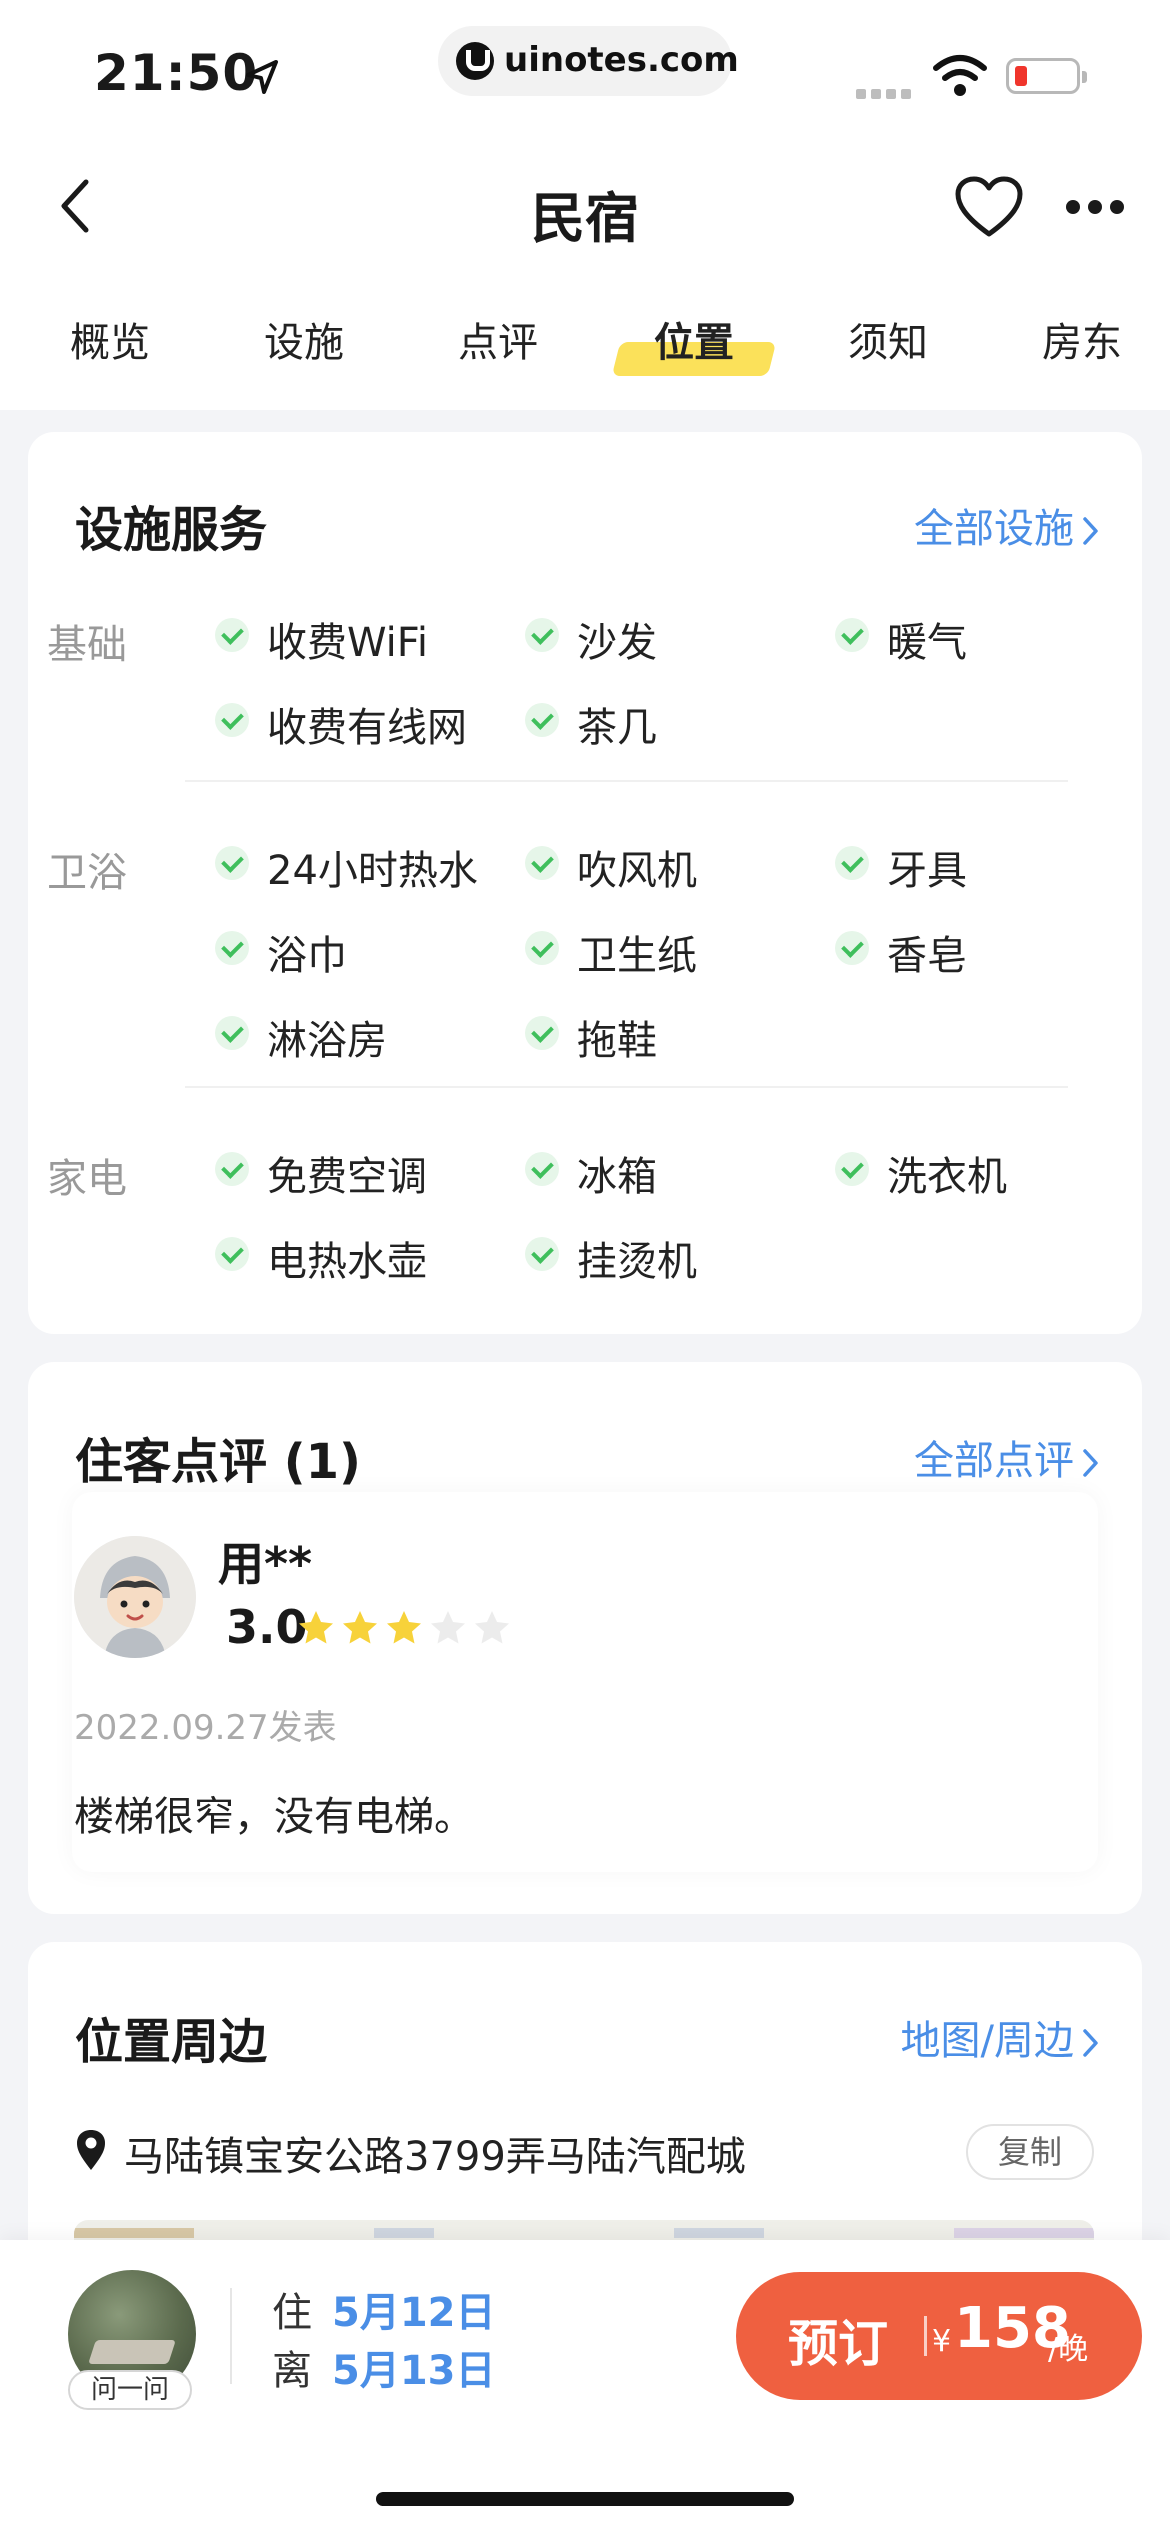 The height and width of the screenshot is (2532, 1170). What do you see at coordinates (617, 643) in the screenshot?
I see `facility-item: 沙发` at bounding box center [617, 643].